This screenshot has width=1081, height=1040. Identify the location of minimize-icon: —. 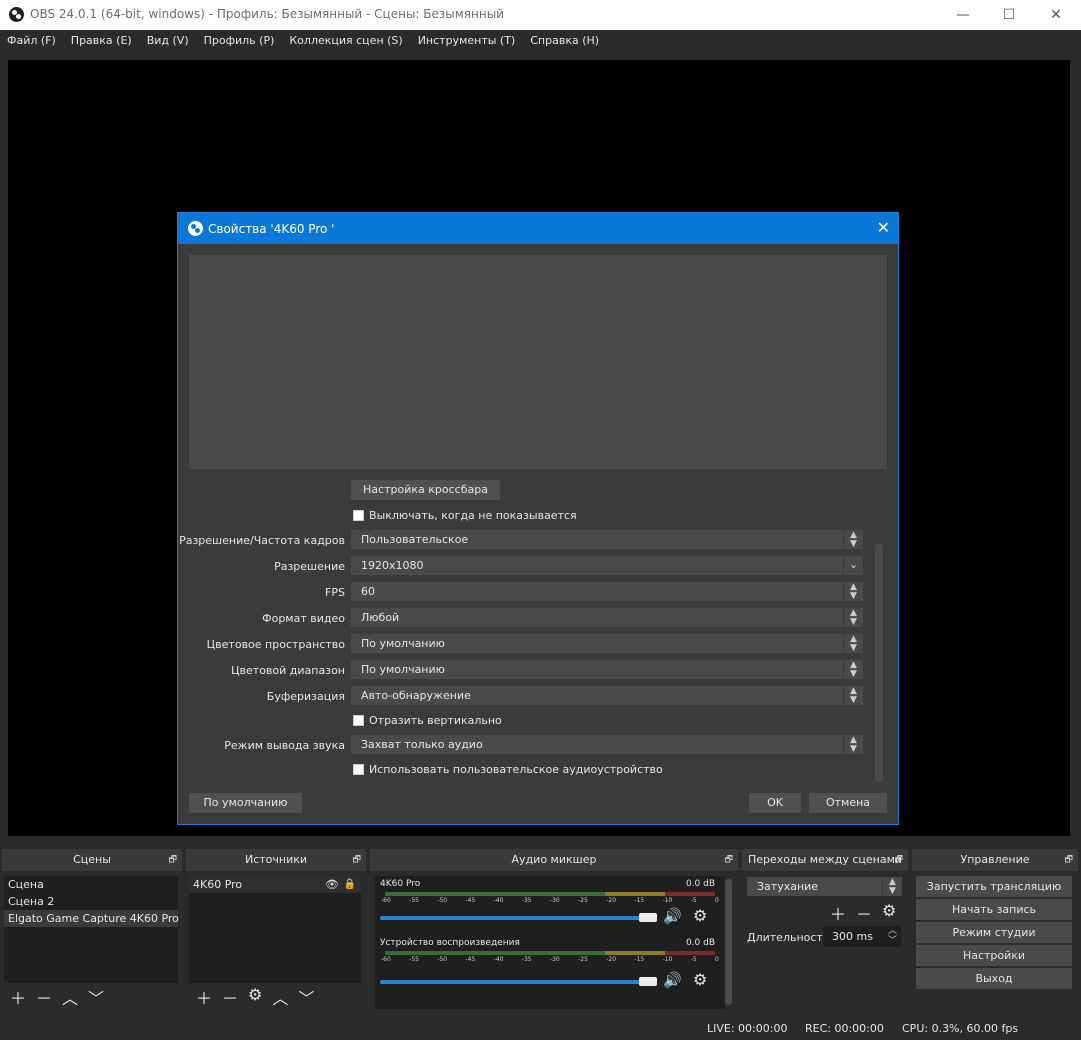
(963, 15).